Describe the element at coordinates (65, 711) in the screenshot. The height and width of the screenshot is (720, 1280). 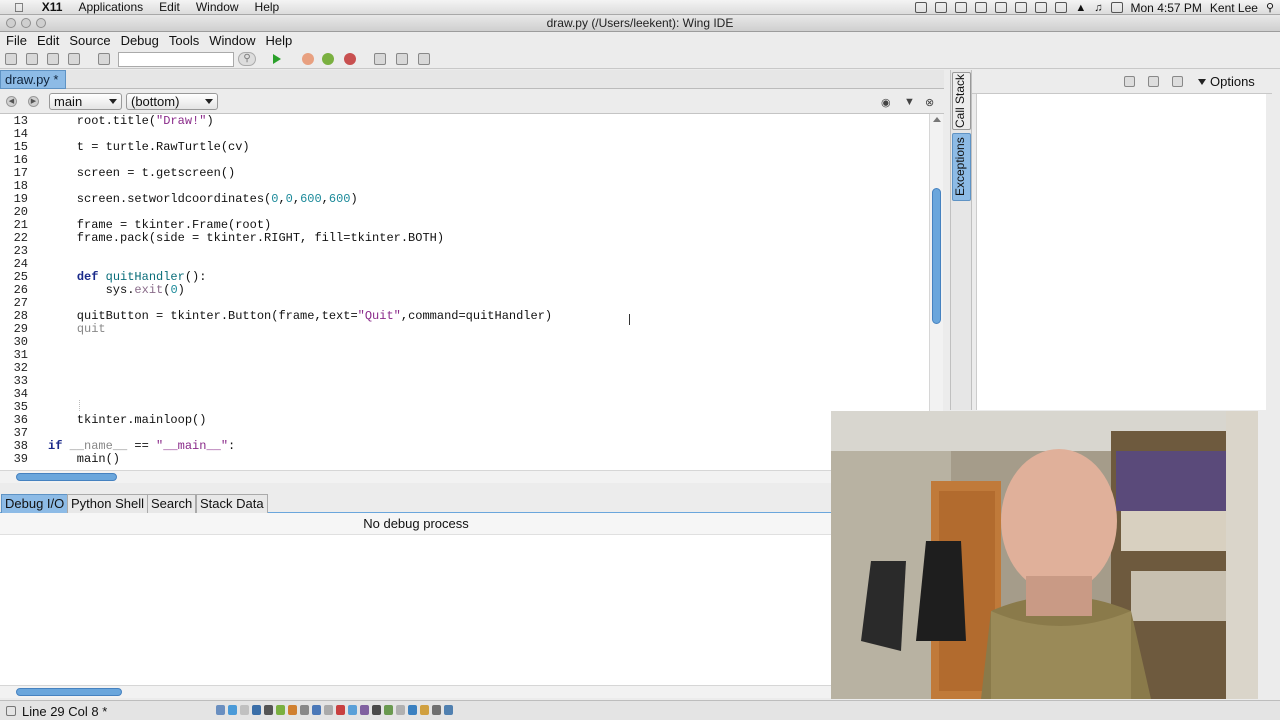
I see `status-text: Line 29 Col 8 *` at that location.